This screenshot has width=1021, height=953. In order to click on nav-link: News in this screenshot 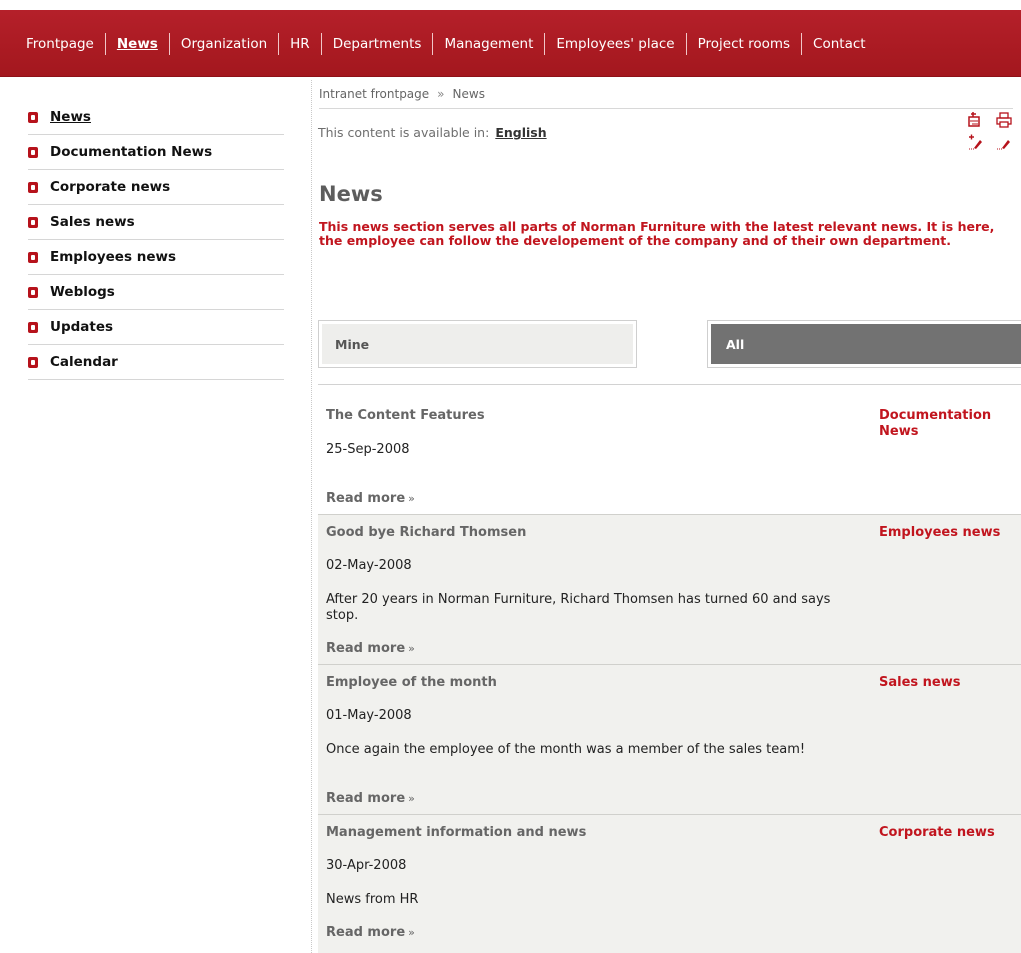, I will do `click(137, 44)`.